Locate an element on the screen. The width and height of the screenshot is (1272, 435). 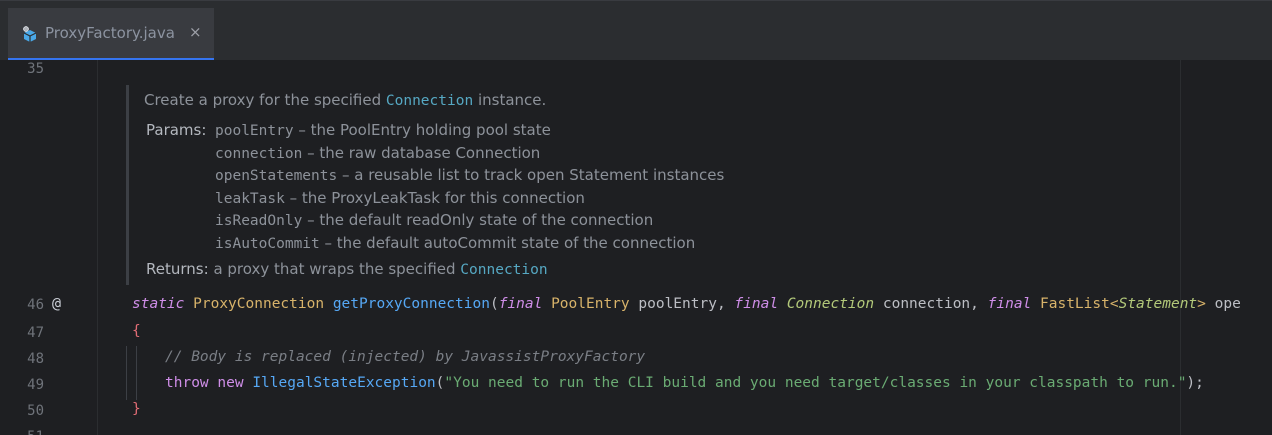
param-name: poolEntry is located at coordinates (254, 131).